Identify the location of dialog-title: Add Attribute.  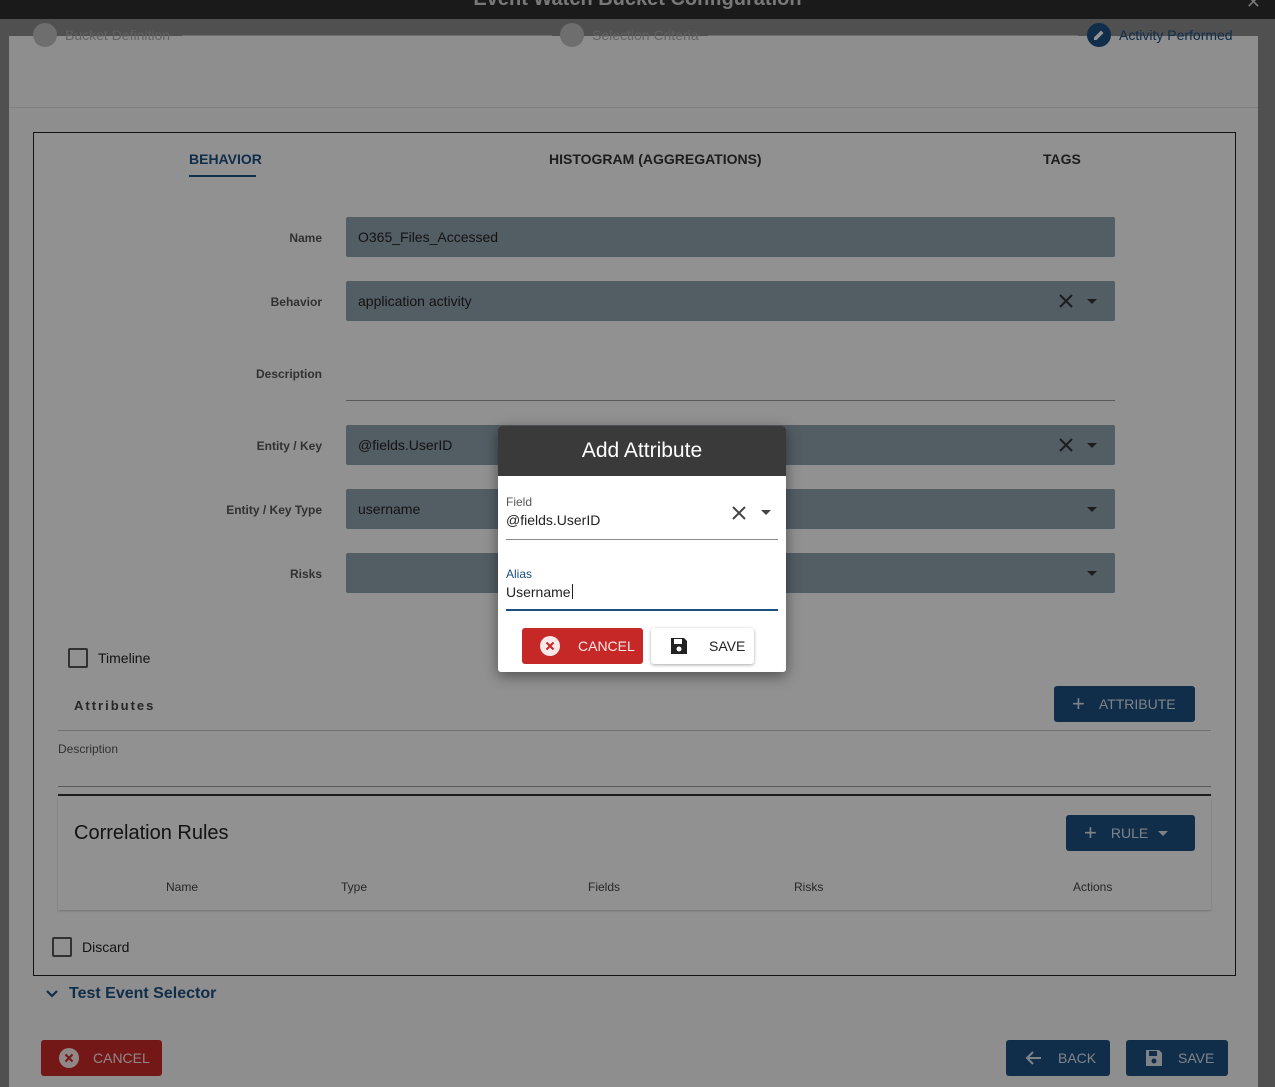
(642, 451).